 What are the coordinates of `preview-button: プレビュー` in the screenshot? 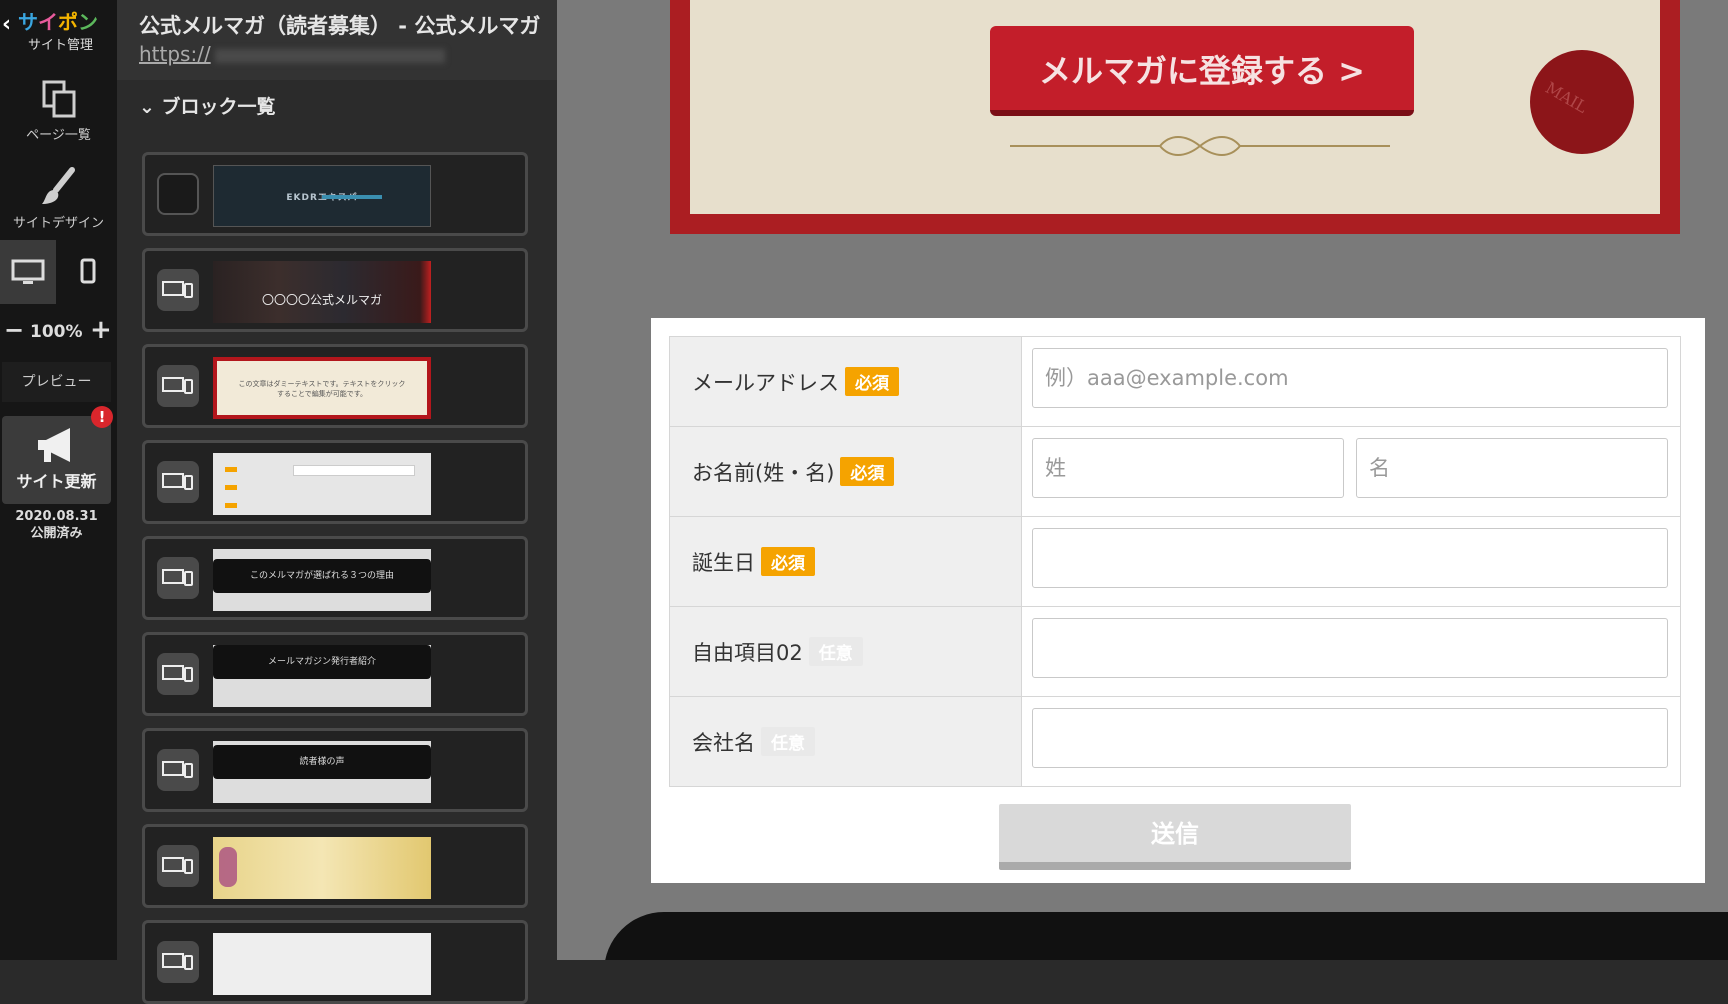 It's located at (56, 382).